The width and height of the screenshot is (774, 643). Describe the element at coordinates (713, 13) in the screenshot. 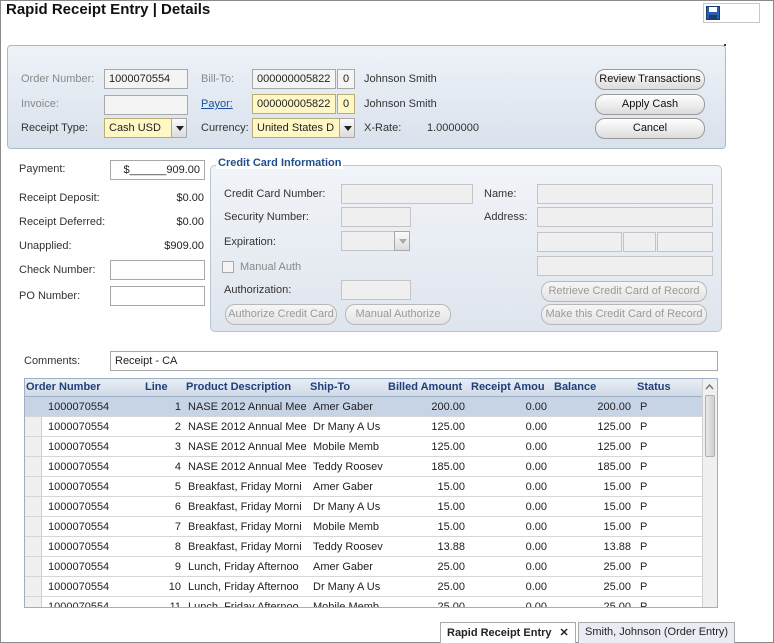

I see `floppy-disk-icon` at that location.